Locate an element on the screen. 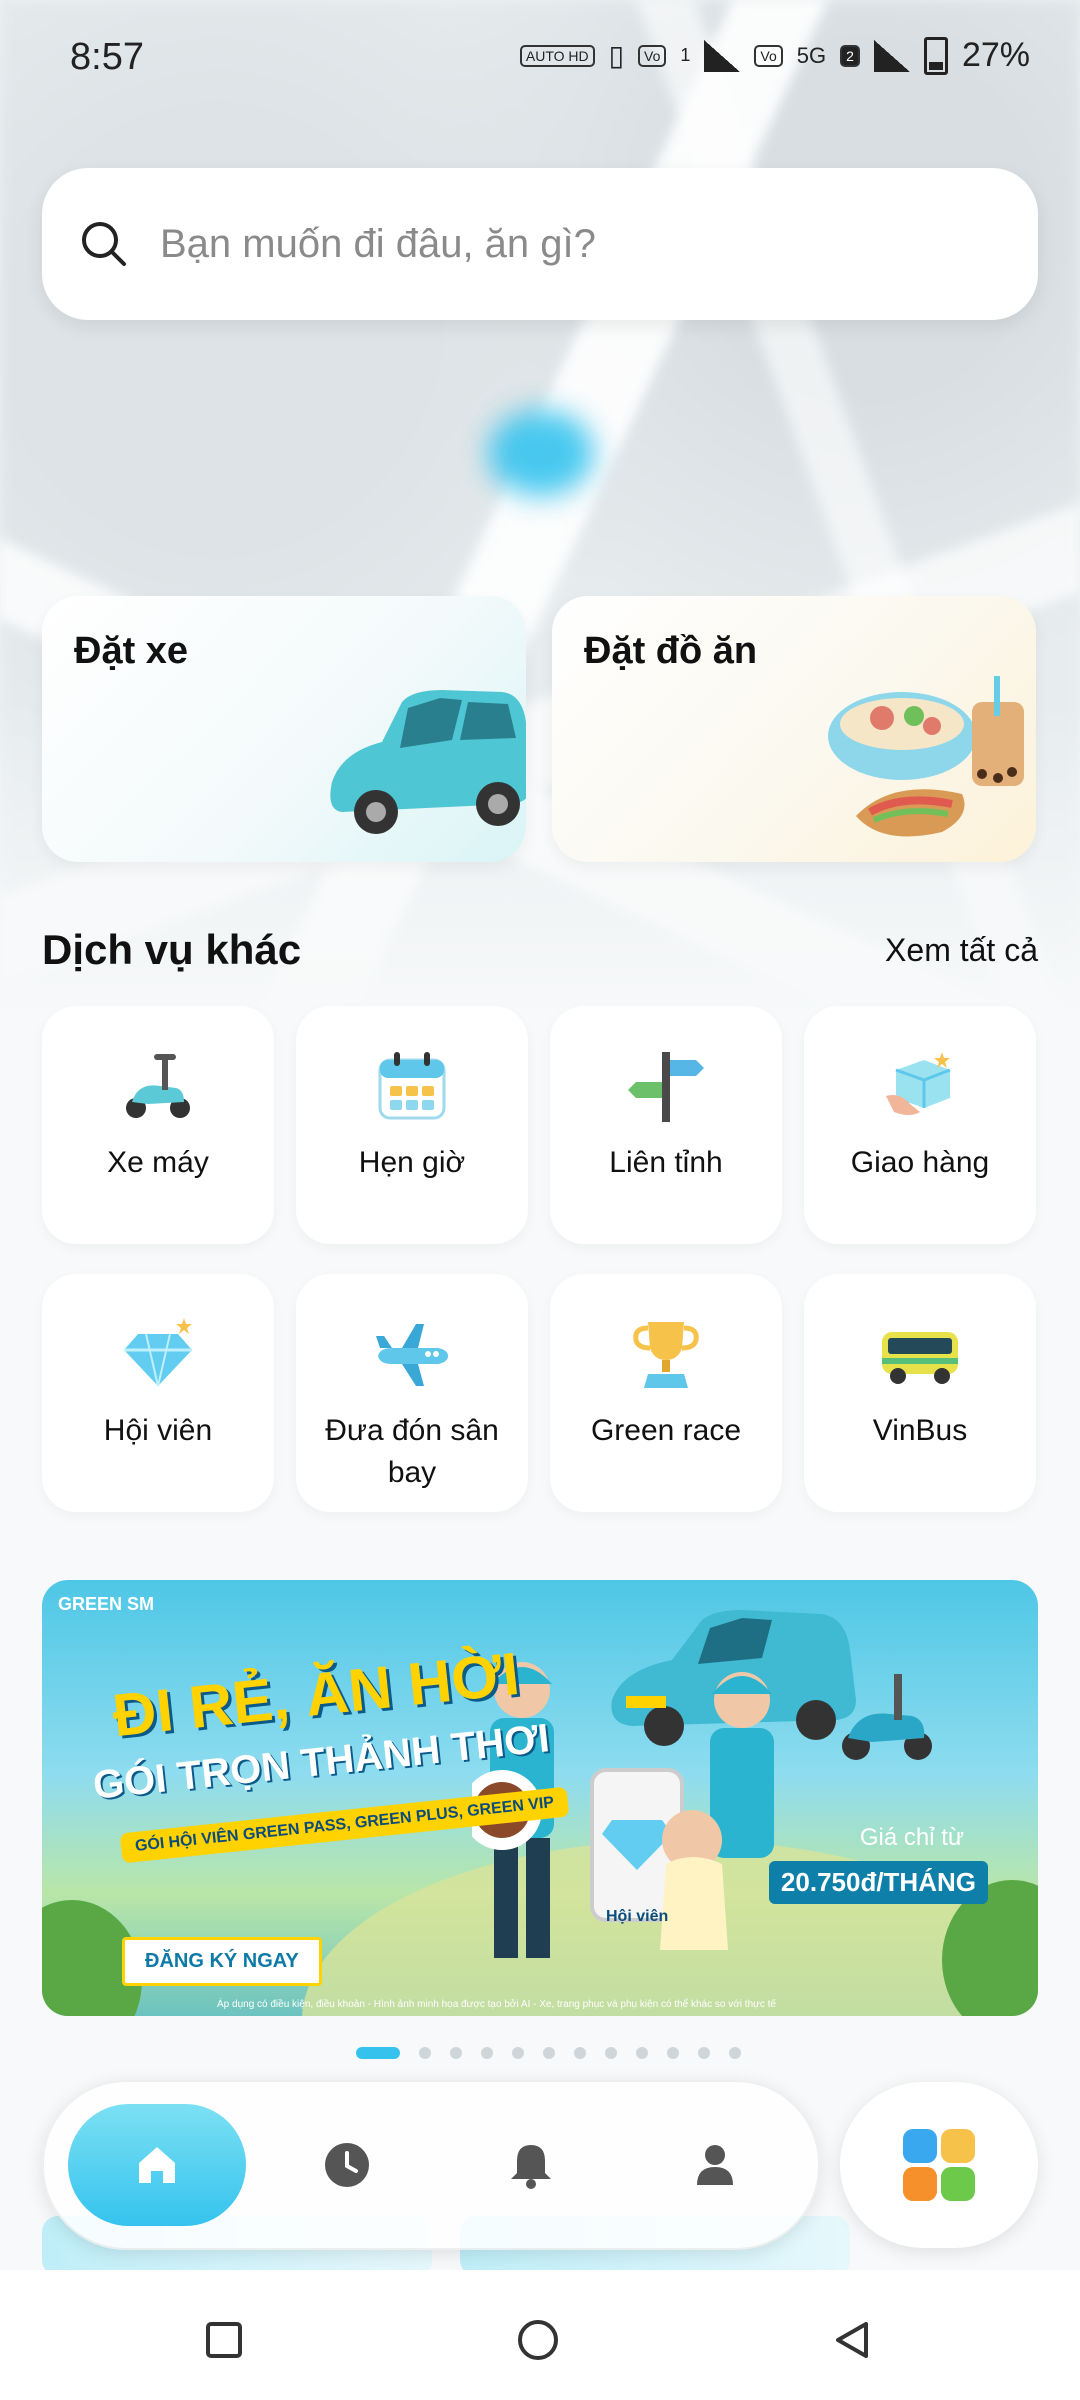 The image size is (1080, 2400). search-icon is located at coordinates (104, 244).